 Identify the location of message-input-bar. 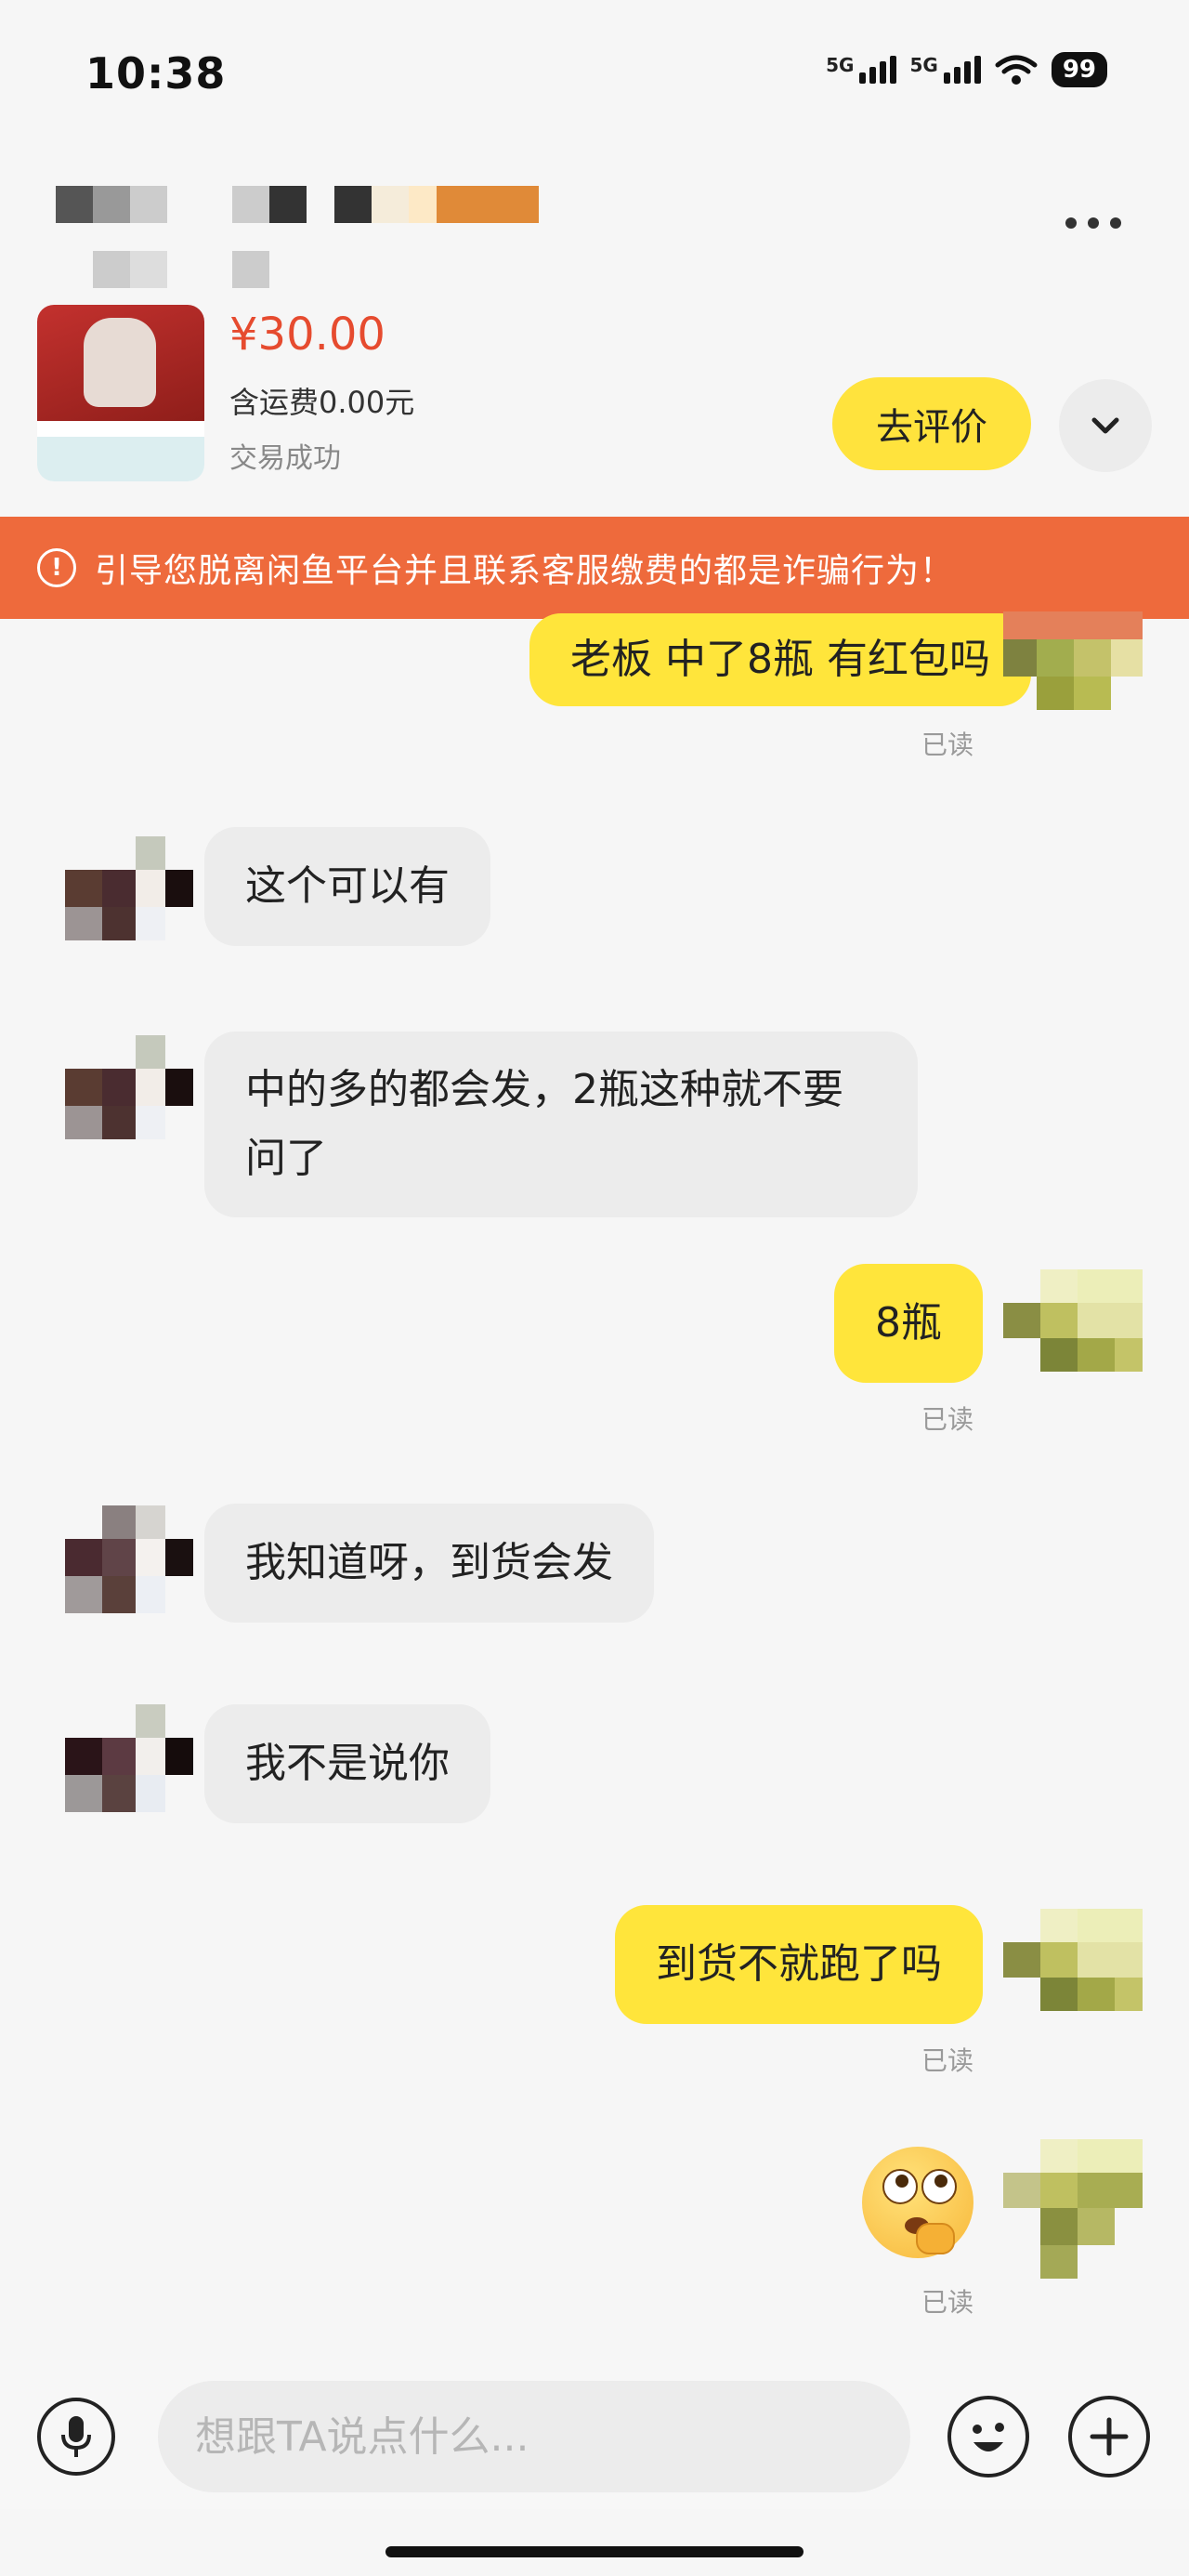
(594, 2434).